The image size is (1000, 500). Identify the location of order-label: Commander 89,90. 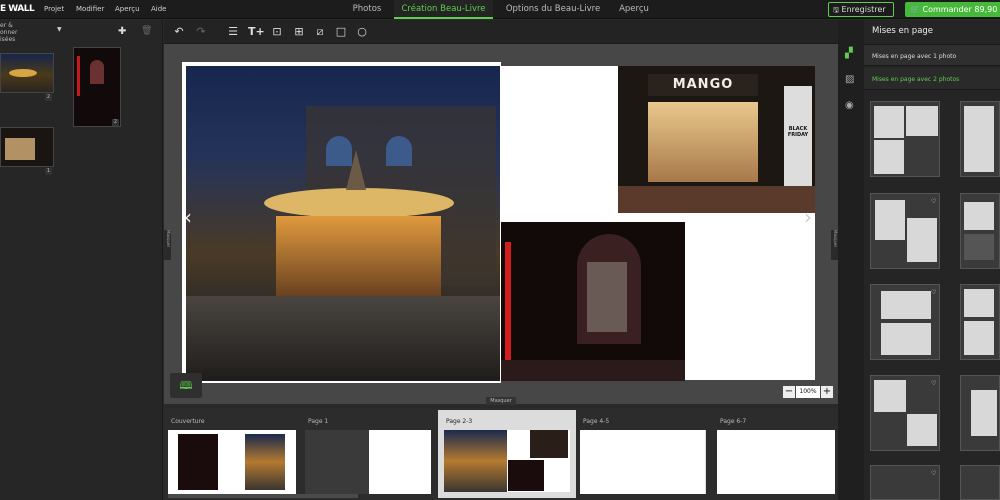
(960, 9).